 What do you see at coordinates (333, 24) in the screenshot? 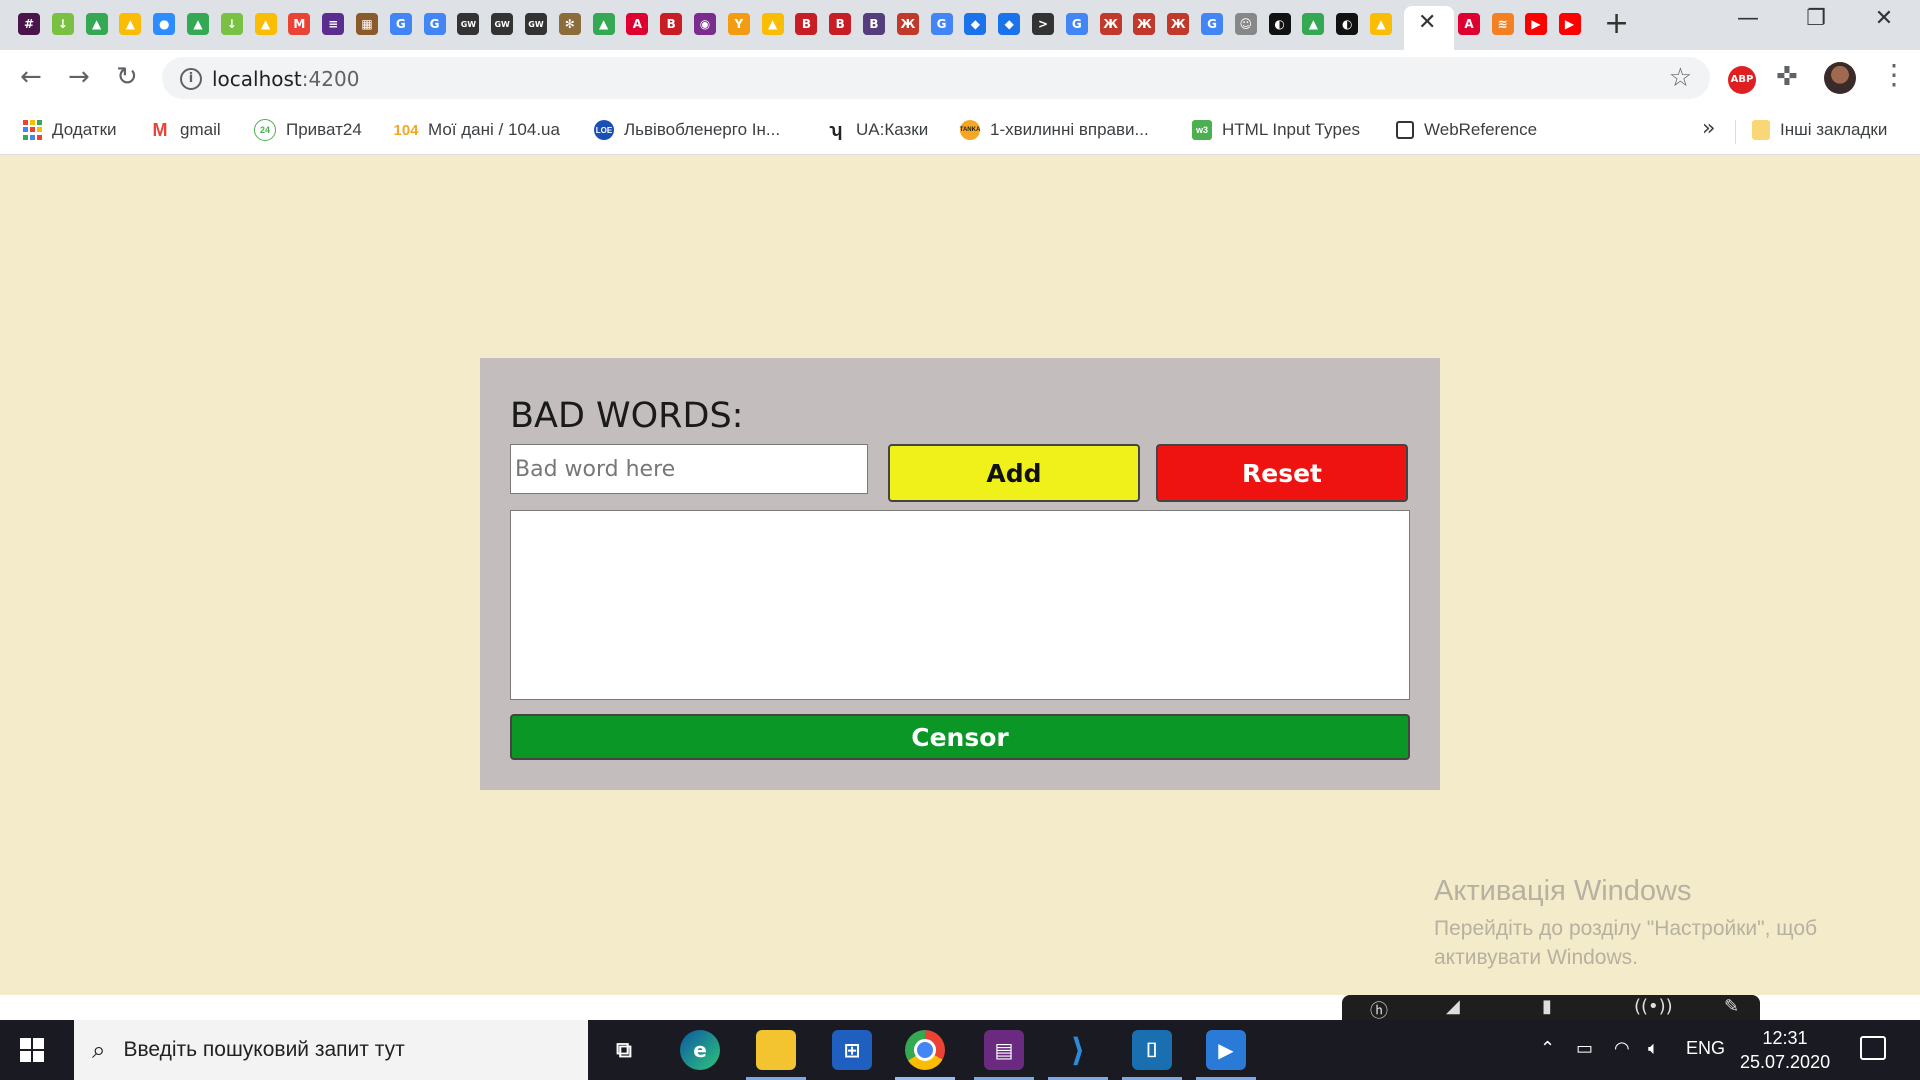
I see `list-tab-icon: ≡` at bounding box center [333, 24].